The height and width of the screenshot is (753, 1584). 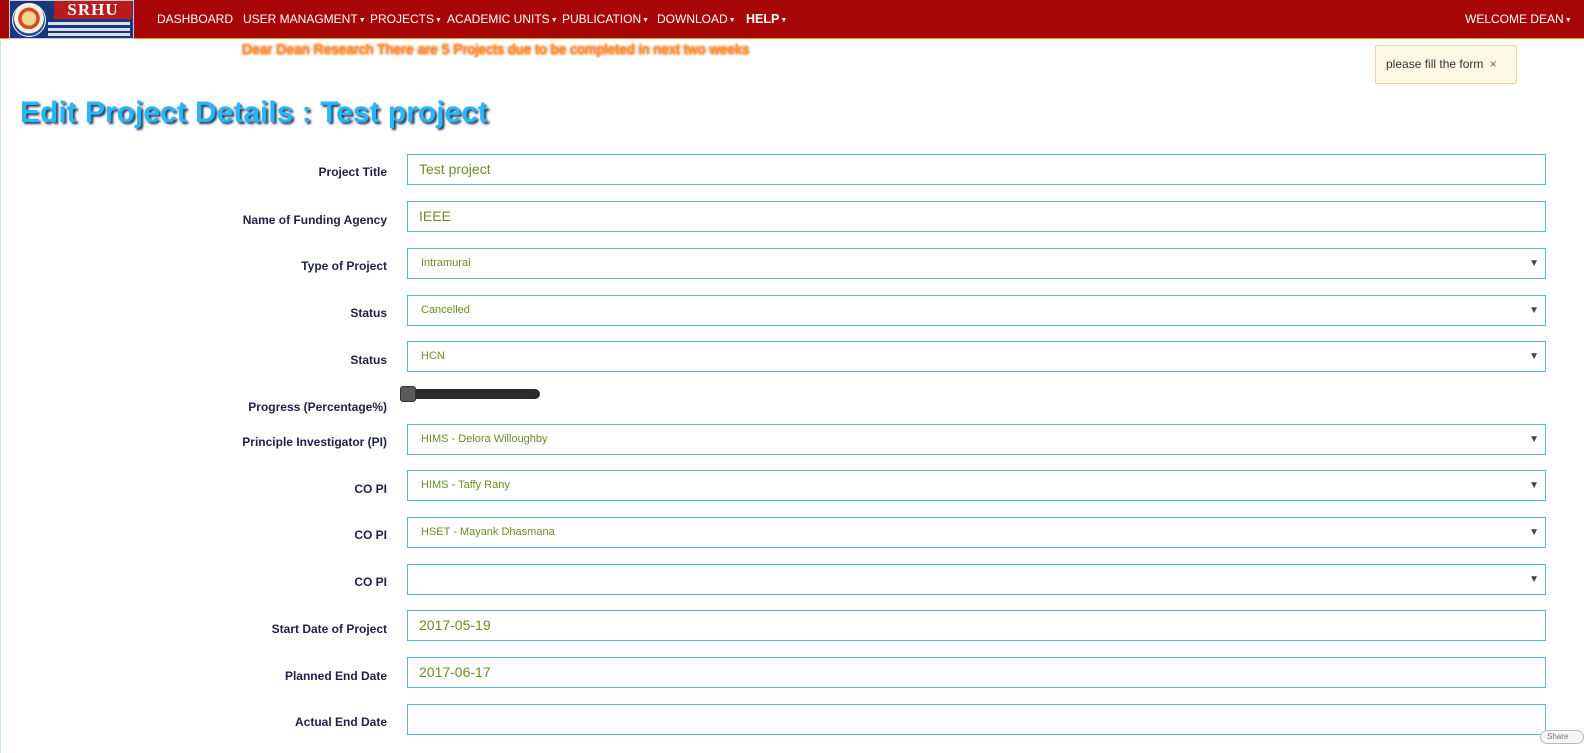 What do you see at coordinates (976, 579) in the screenshot?
I see `co-pi-select-3: ▼` at bounding box center [976, 579].